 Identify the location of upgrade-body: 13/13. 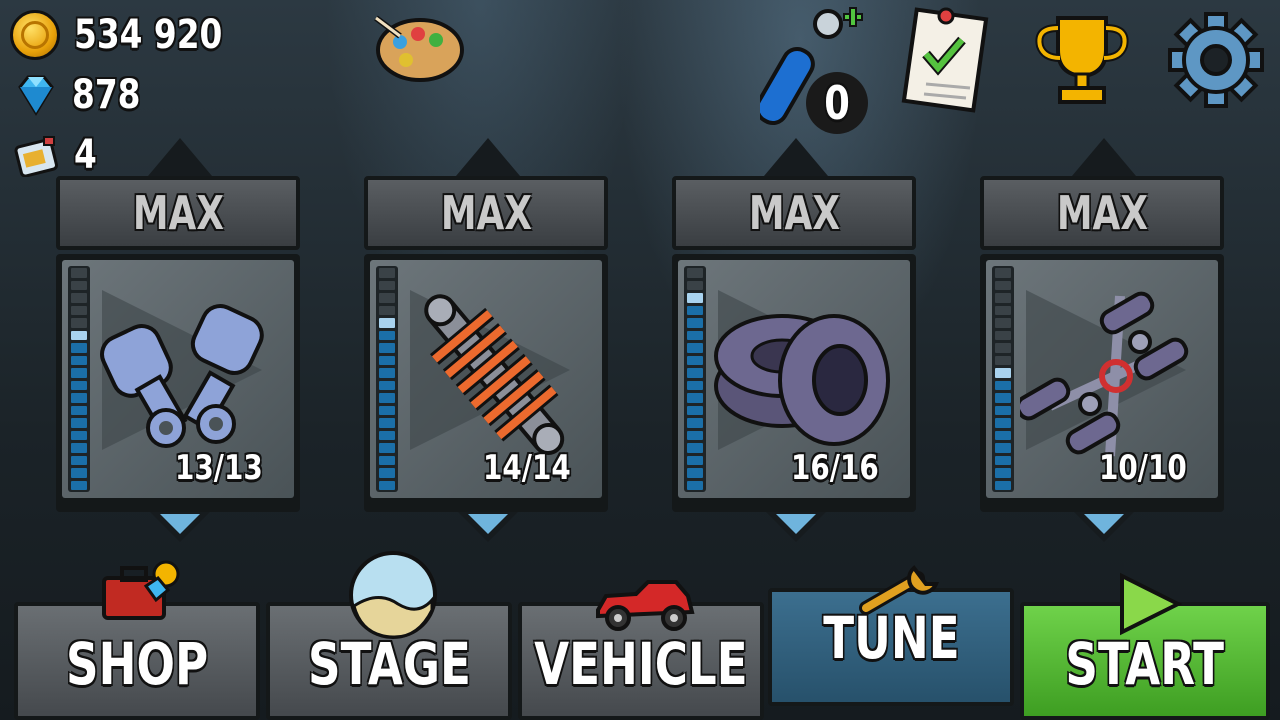
(178, 383).